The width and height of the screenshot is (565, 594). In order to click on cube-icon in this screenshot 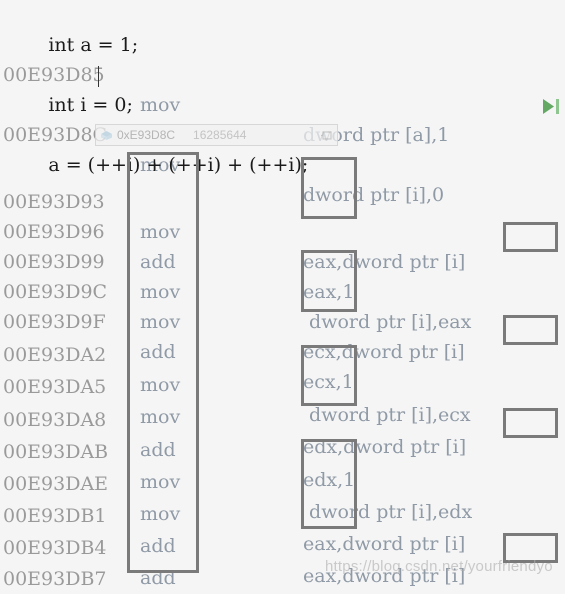, I will do `click(106, 135)`.